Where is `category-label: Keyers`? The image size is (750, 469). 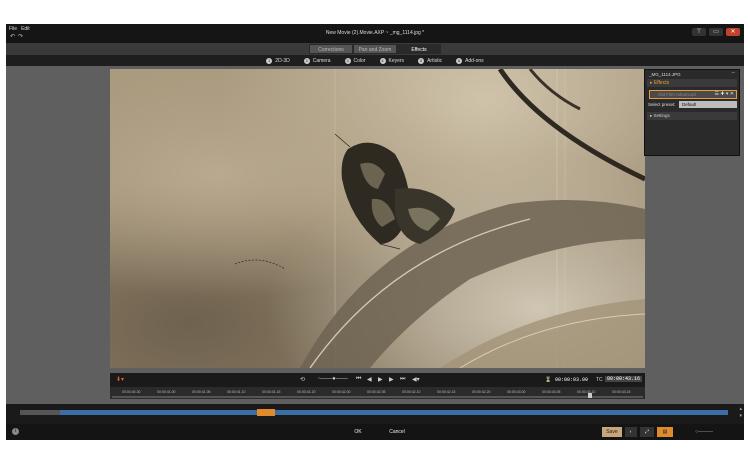 category-label: Keyers is located at coordinates (396, 60).